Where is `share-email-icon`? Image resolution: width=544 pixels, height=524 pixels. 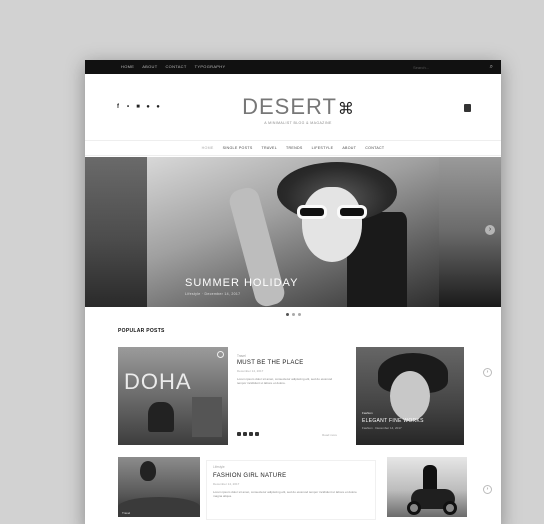
share-email-icon is located at coordinates (257, 434).